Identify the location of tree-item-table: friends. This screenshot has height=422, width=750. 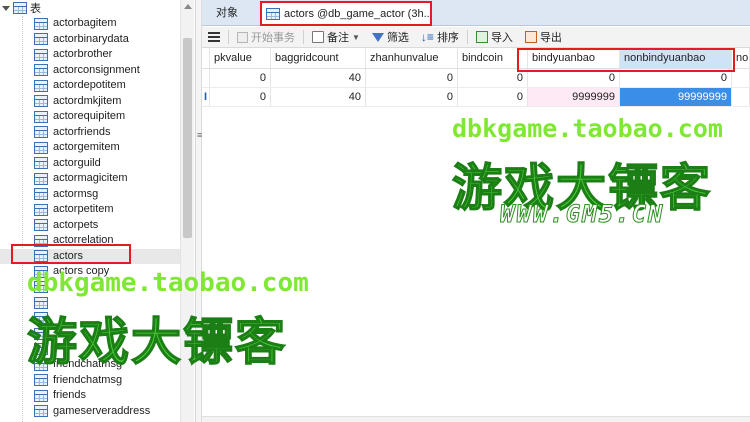
(90, 396).